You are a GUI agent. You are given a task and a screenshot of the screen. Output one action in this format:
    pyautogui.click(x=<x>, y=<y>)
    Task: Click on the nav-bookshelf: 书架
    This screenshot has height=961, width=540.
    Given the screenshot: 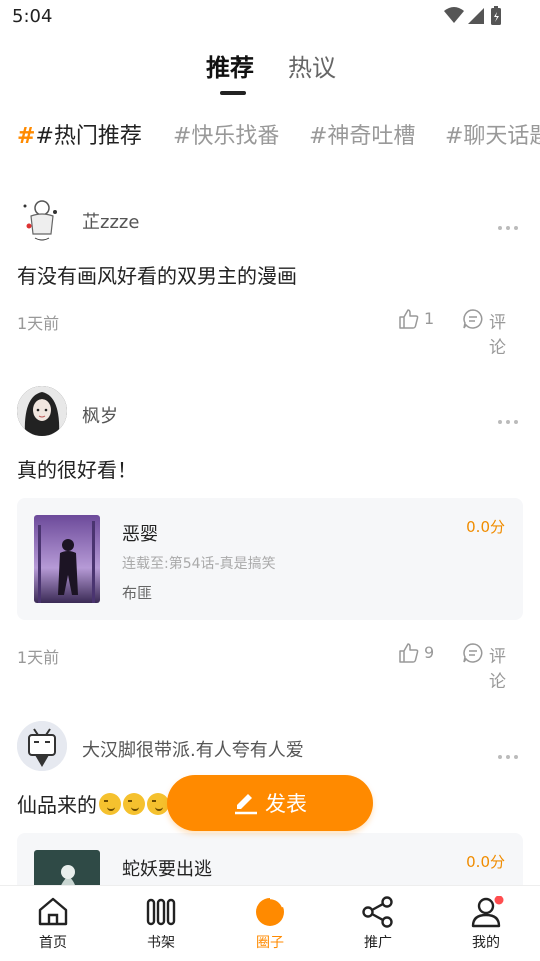 What is the action you would take?
    pyautogui.click(x=161, y=925)
    